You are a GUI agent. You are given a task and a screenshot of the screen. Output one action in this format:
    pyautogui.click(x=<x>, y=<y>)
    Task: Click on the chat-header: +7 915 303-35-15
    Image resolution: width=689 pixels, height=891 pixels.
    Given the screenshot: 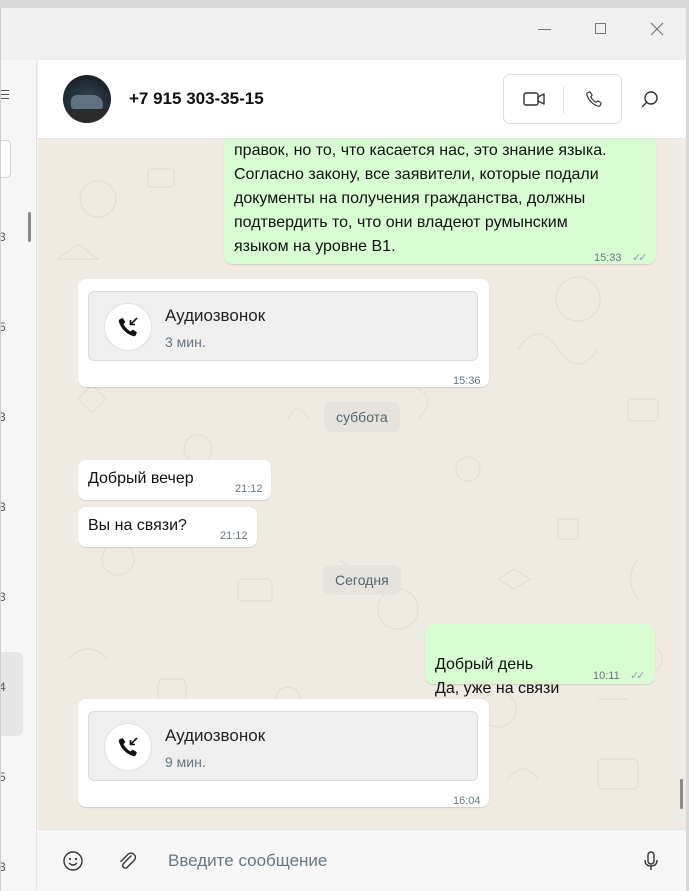 What is the action you would take?
    pyautogui.click(x=362, y=99)
    